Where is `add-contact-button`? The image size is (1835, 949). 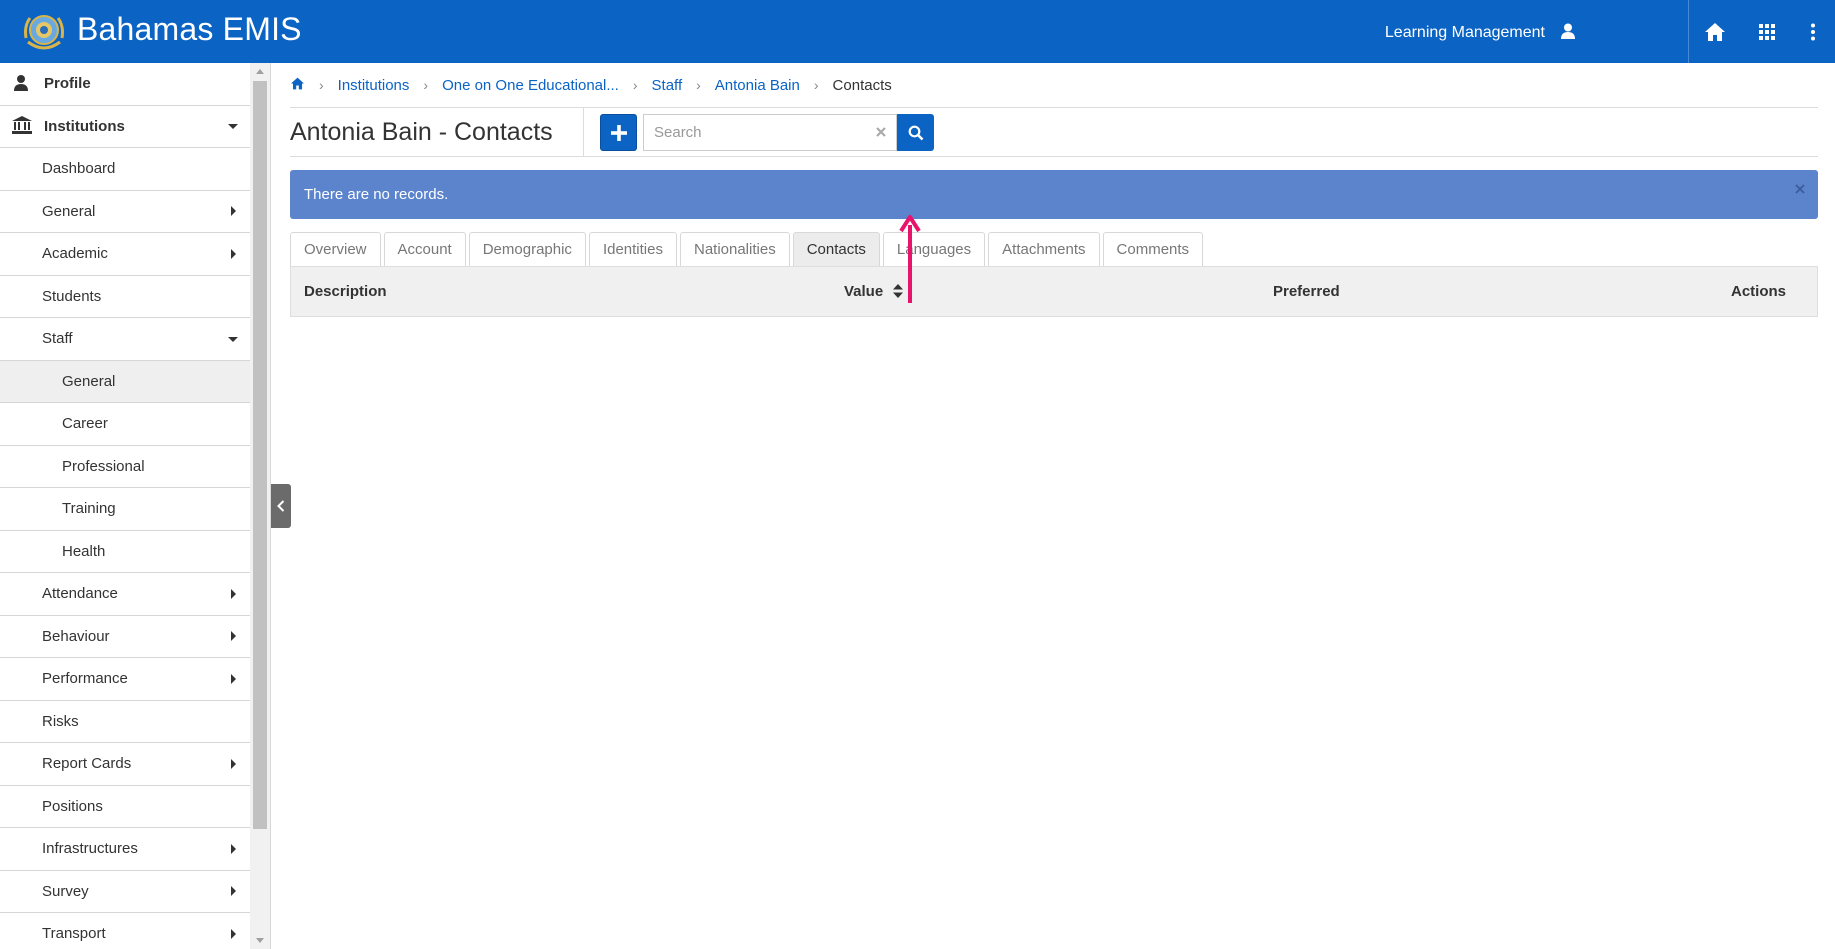 add-contact-button is located at coordinates (618, 132).